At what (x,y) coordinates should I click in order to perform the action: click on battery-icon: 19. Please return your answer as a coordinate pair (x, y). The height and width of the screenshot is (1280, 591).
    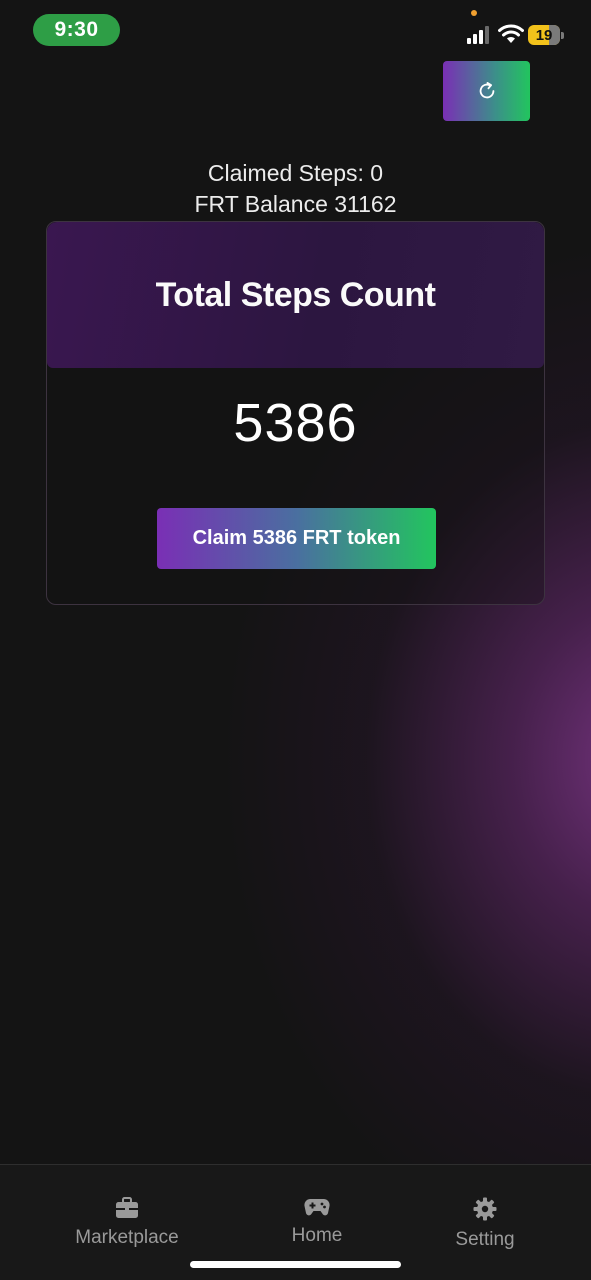
    Looking at the image, I should click on (546, 35).